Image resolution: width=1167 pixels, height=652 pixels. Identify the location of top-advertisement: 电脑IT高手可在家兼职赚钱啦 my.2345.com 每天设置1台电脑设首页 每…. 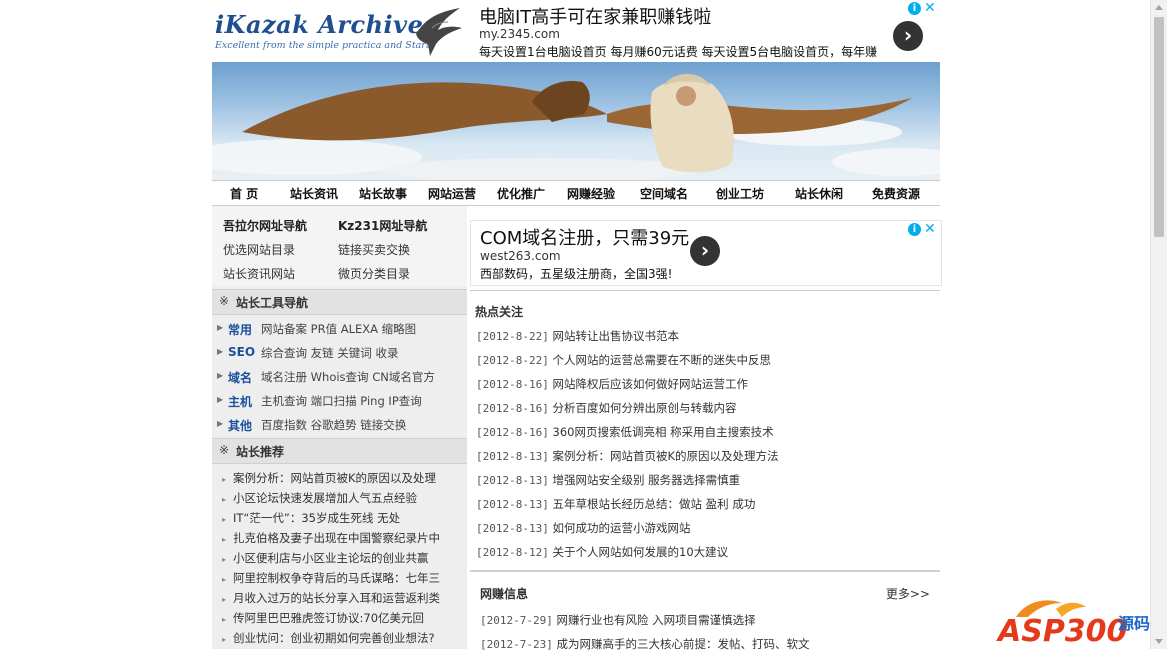
(705, 30).